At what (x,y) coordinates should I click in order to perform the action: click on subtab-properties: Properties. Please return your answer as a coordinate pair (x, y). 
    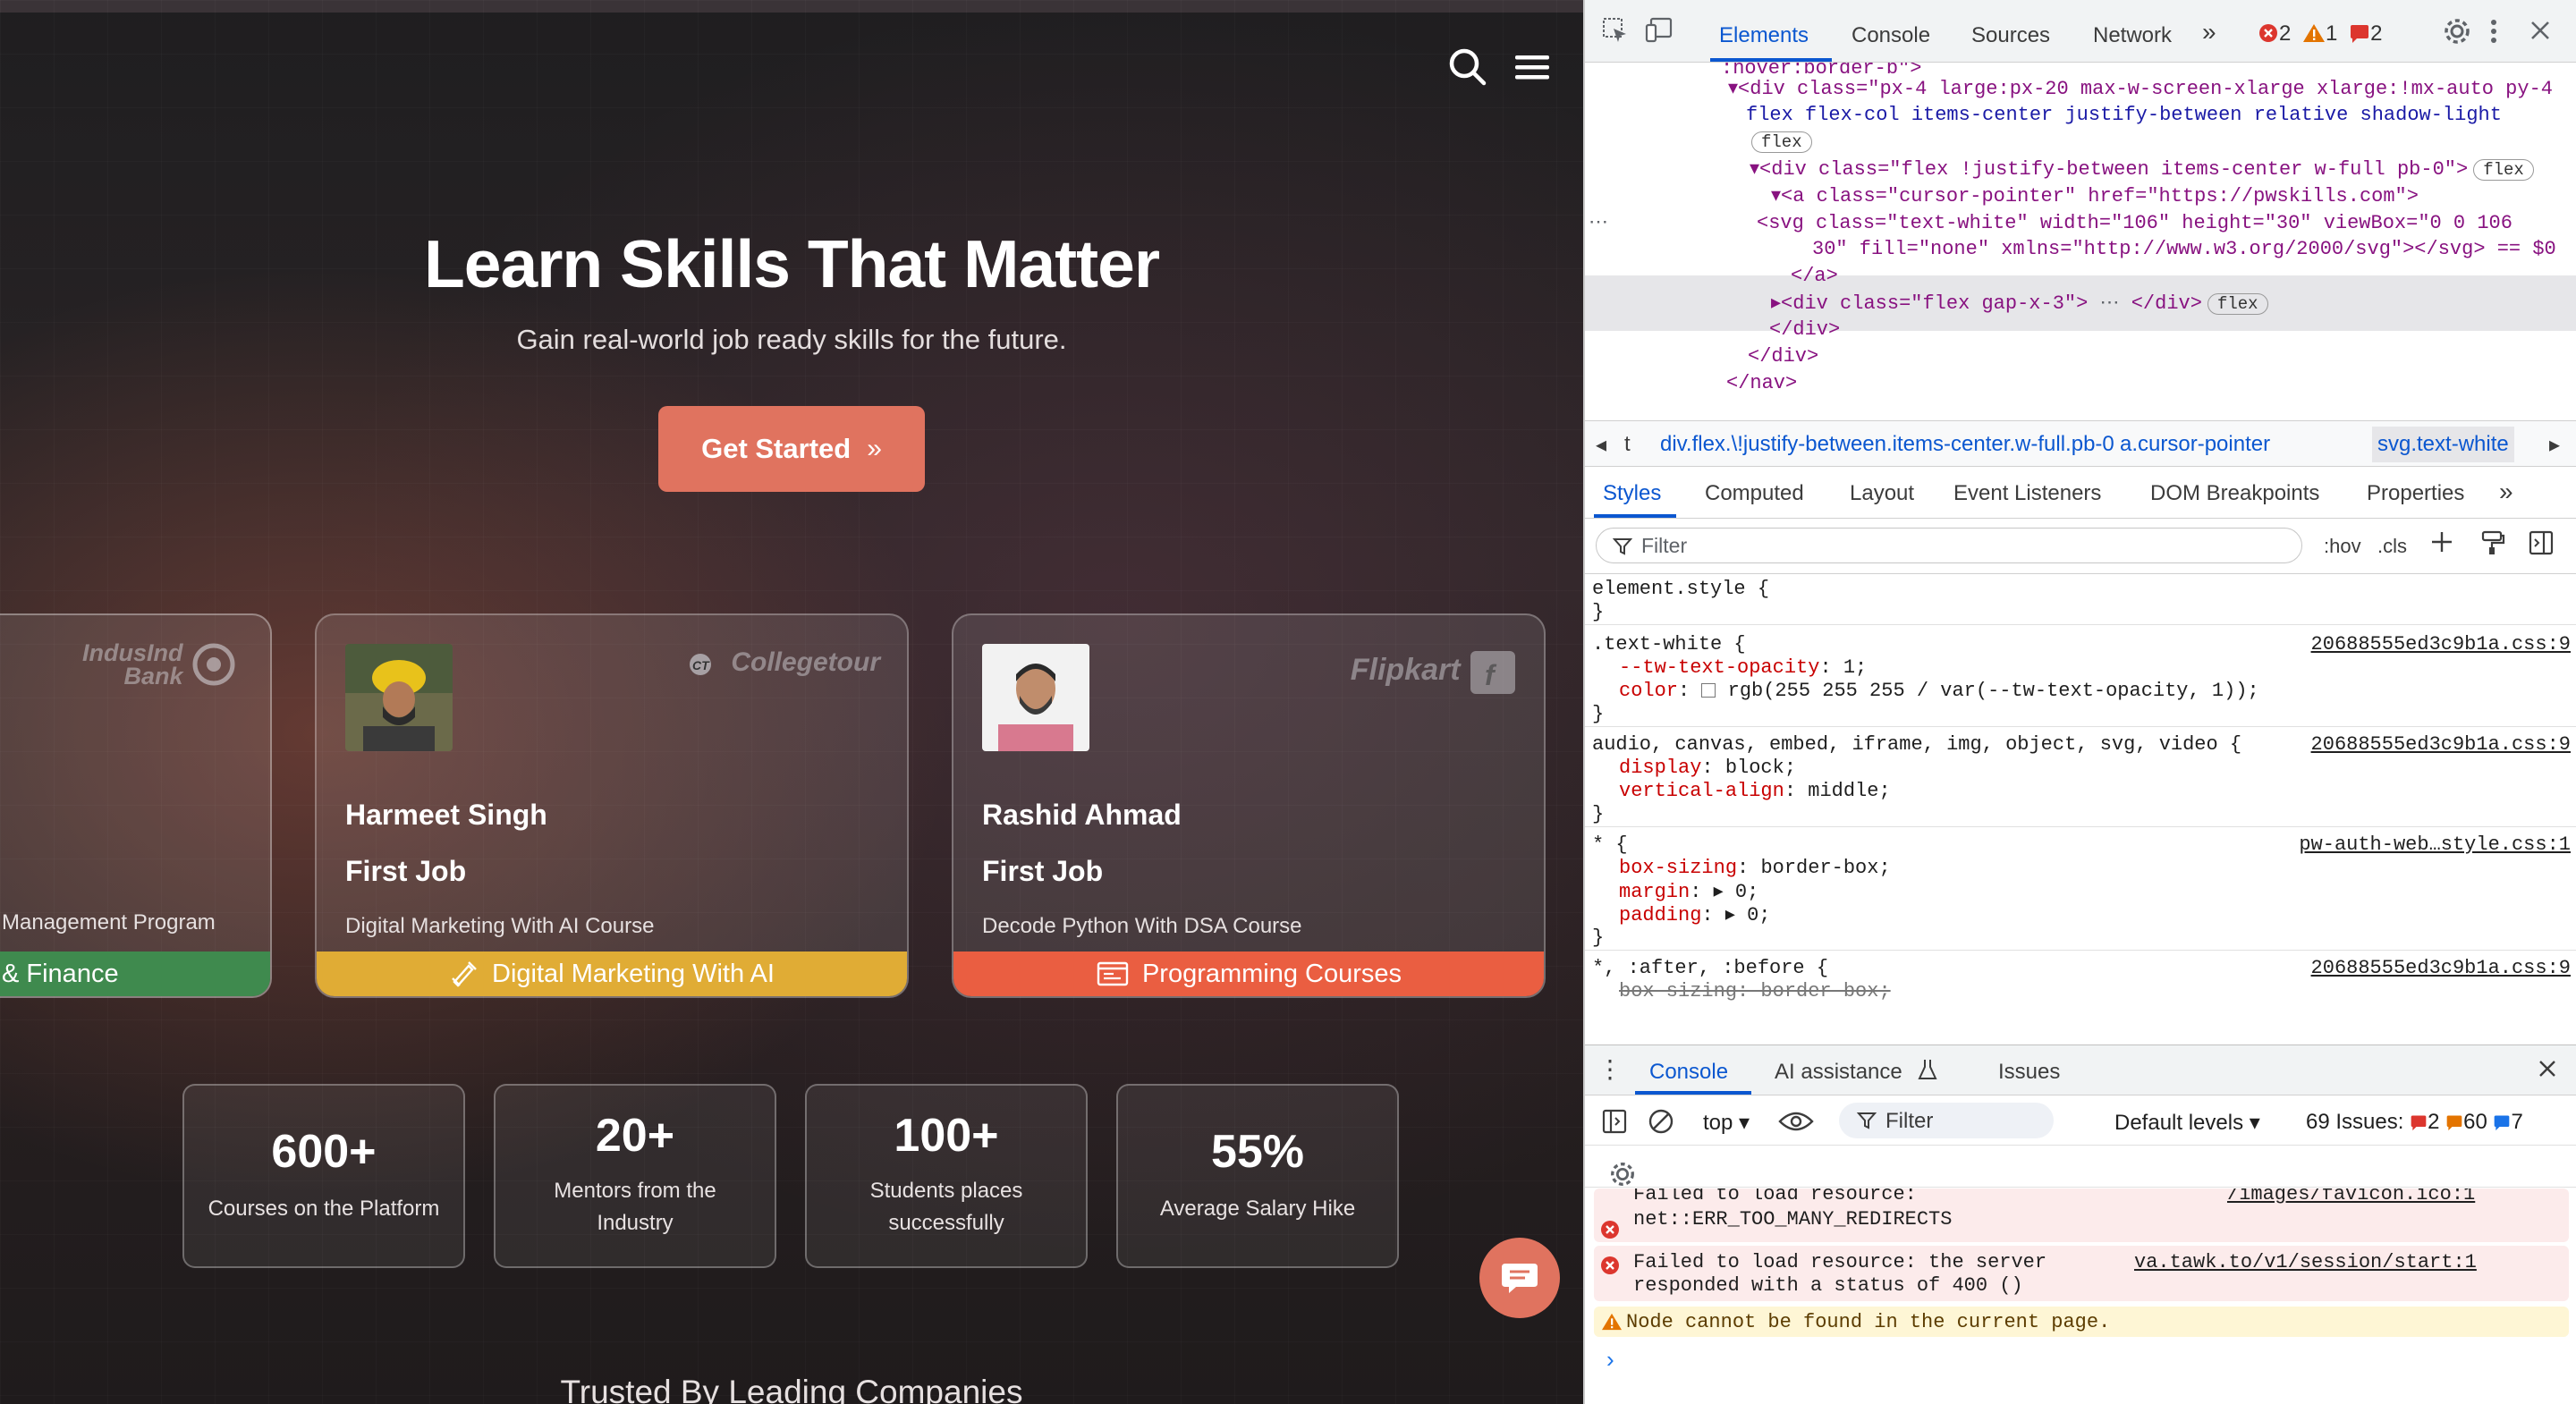
    Looking at the image, I should click on (2415, 494).